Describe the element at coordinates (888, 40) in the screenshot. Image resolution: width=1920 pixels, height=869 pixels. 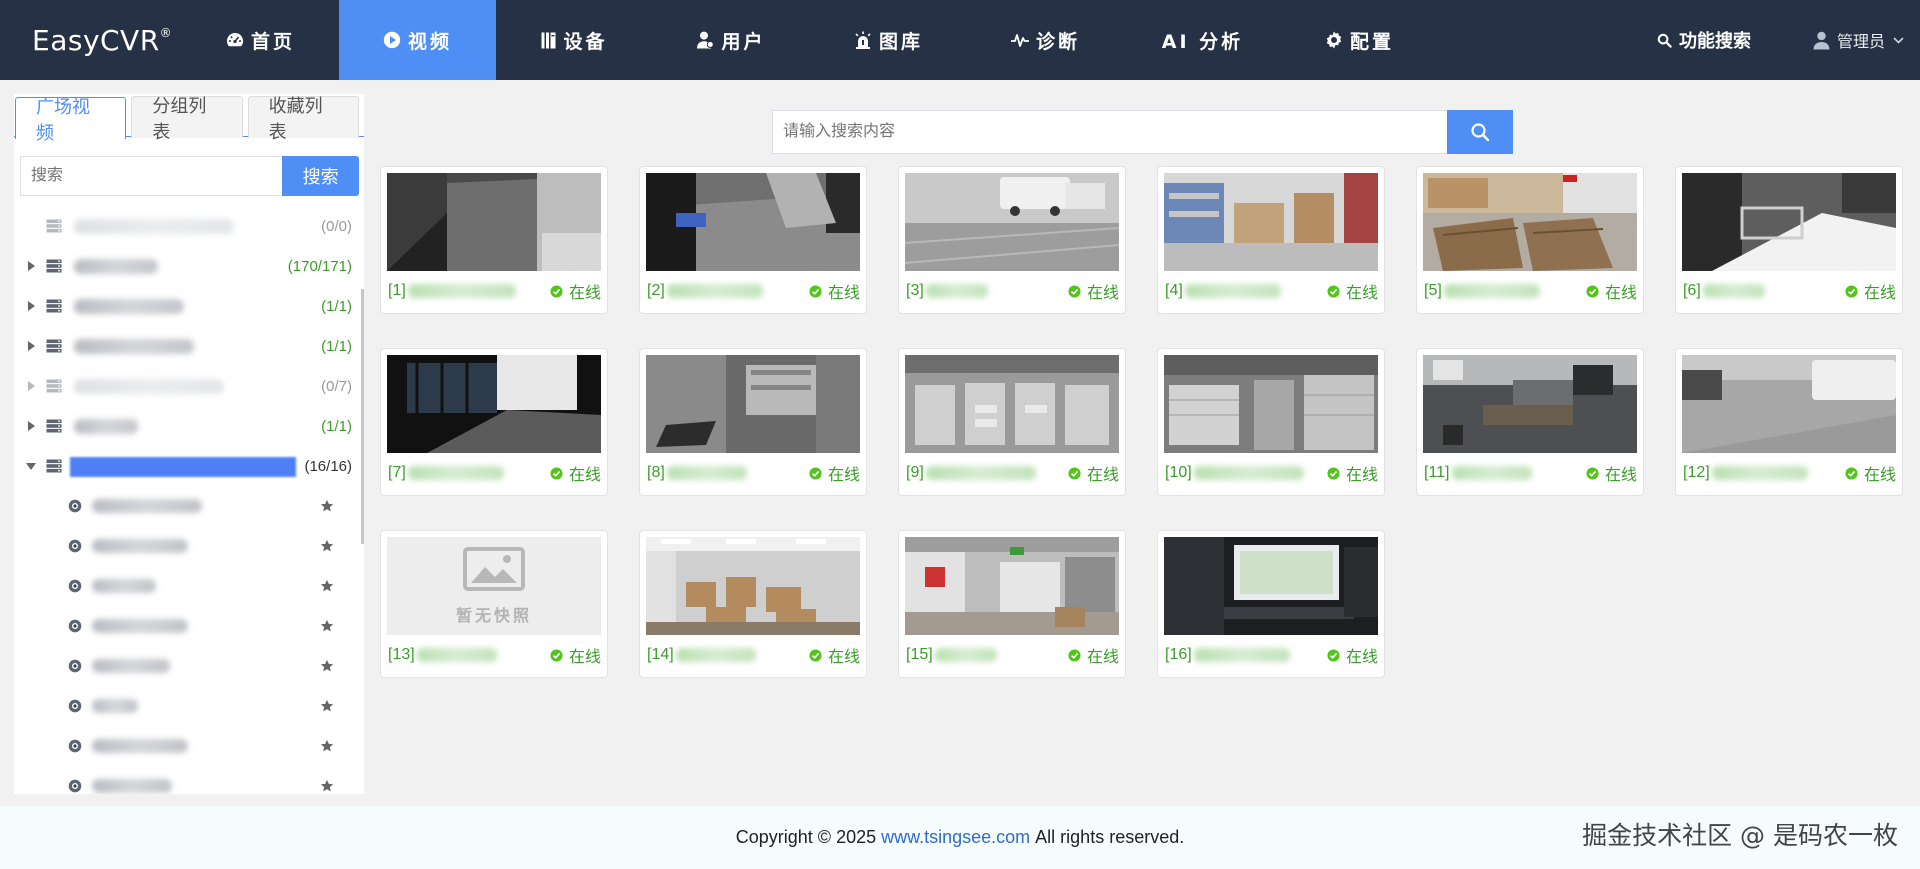
I see `nav-item-4: 图库` at that location.